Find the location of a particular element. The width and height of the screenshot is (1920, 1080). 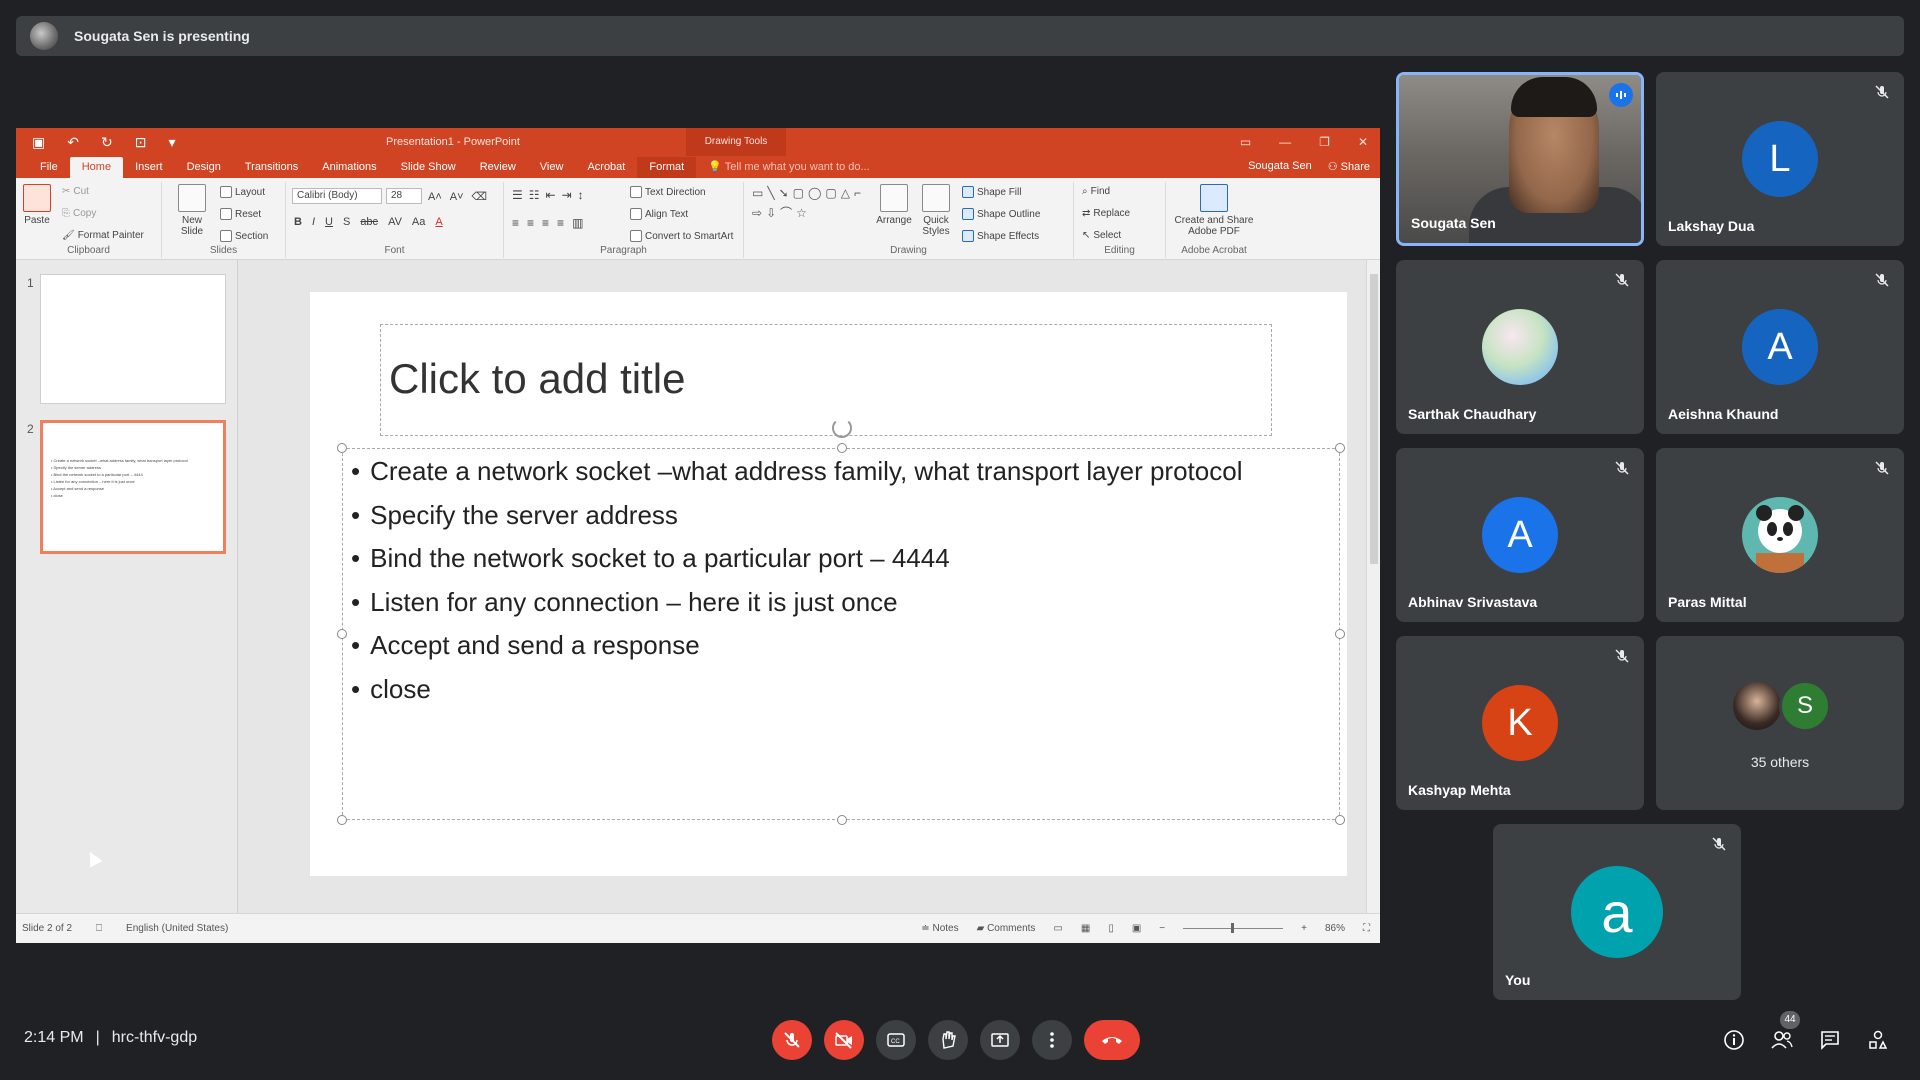

mic-toggle-button is located at coordinates (792, 1040).